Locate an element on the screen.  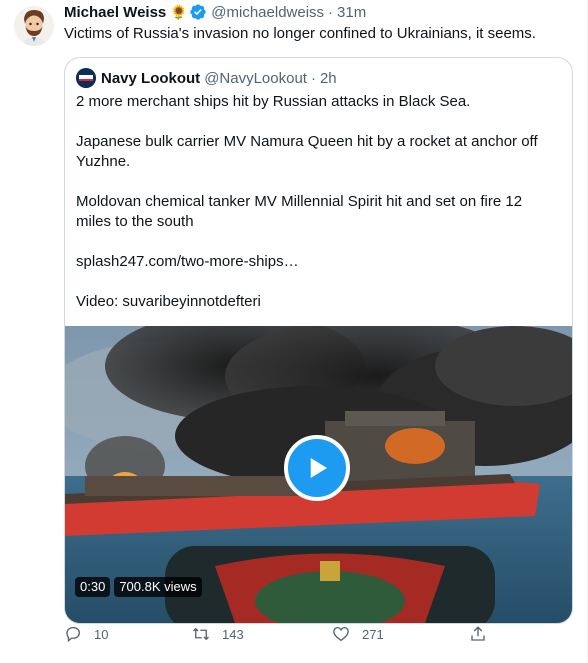
play-icon is located at coordinates (318, 468).